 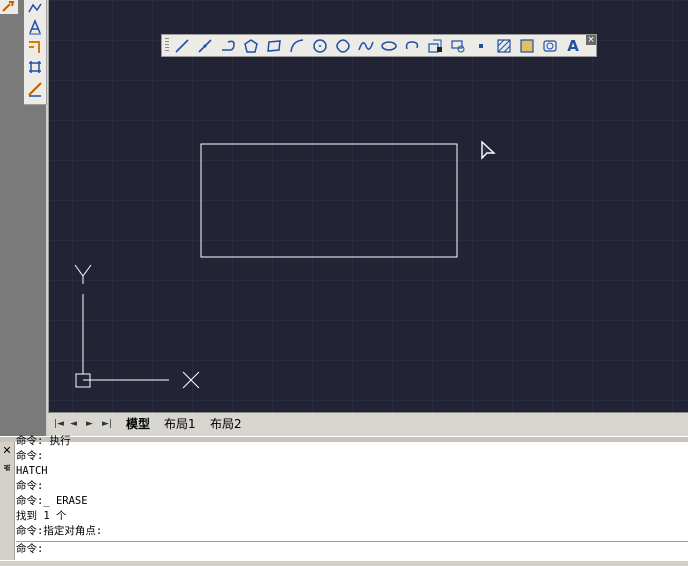 What do you see at coordinates (35, 89) in the screenshot?
I see `dim-style-icon` at bounding box center [35, 89].